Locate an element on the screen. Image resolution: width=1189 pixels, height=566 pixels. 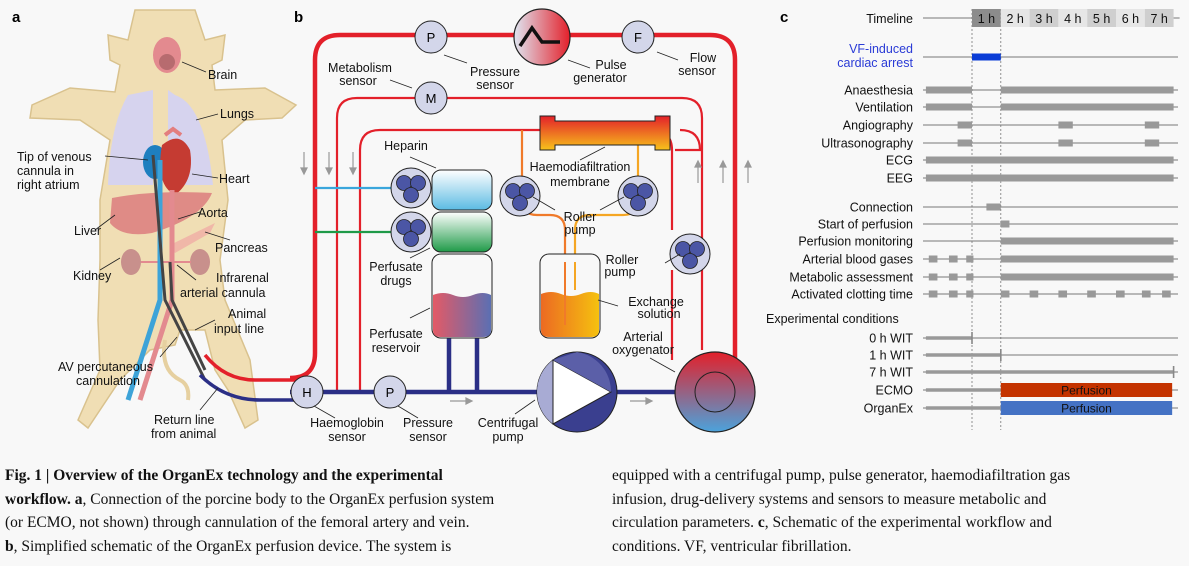
pulse-generator is located at coordinates (542, 37).